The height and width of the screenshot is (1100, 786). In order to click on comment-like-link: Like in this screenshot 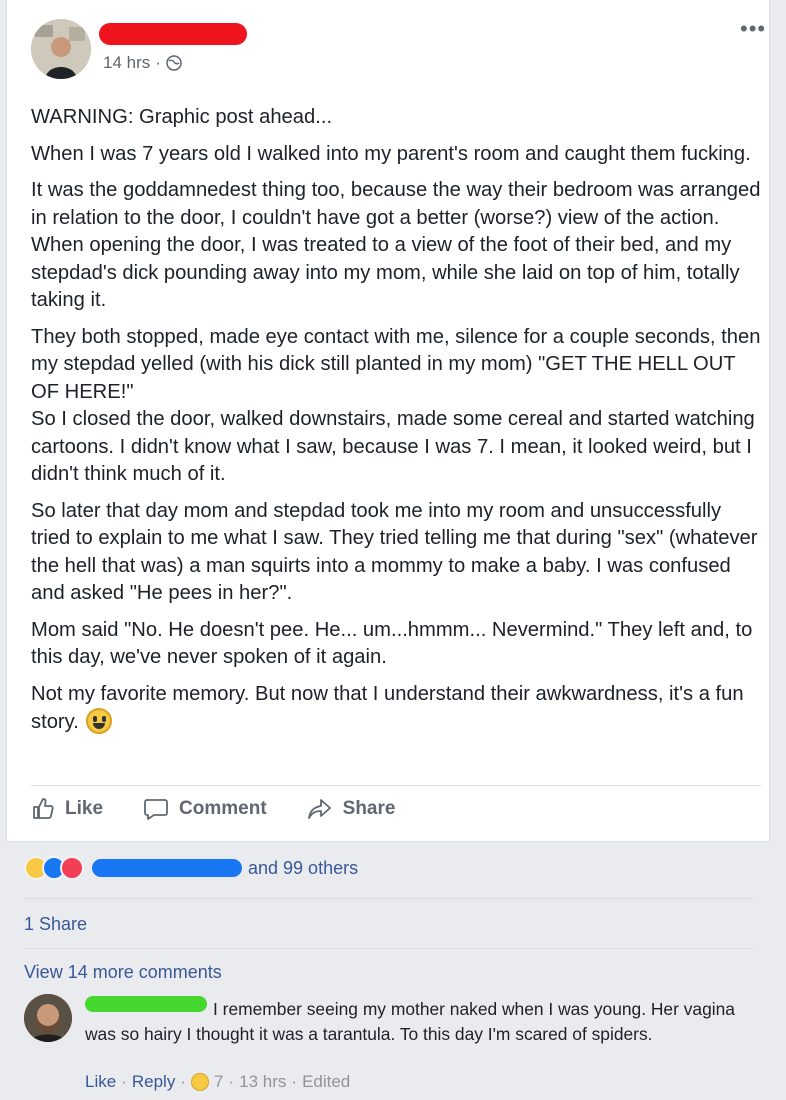, I will do `click(100, 1082)`.